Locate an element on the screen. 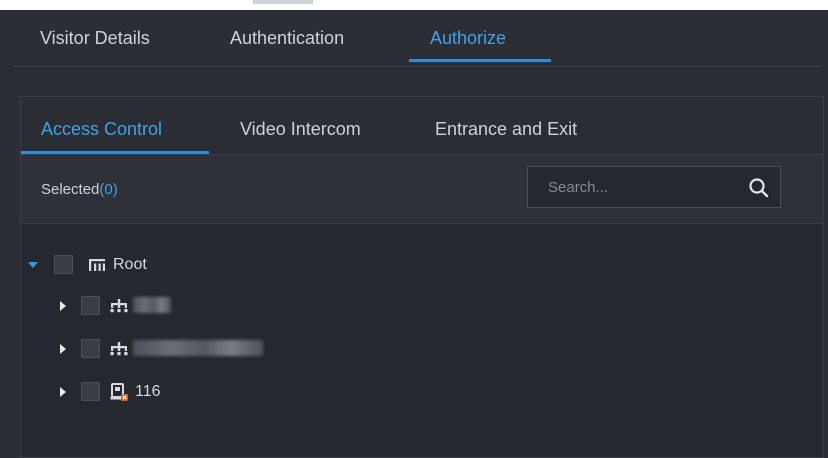  tab-visitor-details: Visitor Details is located at coordinates (95, 38).